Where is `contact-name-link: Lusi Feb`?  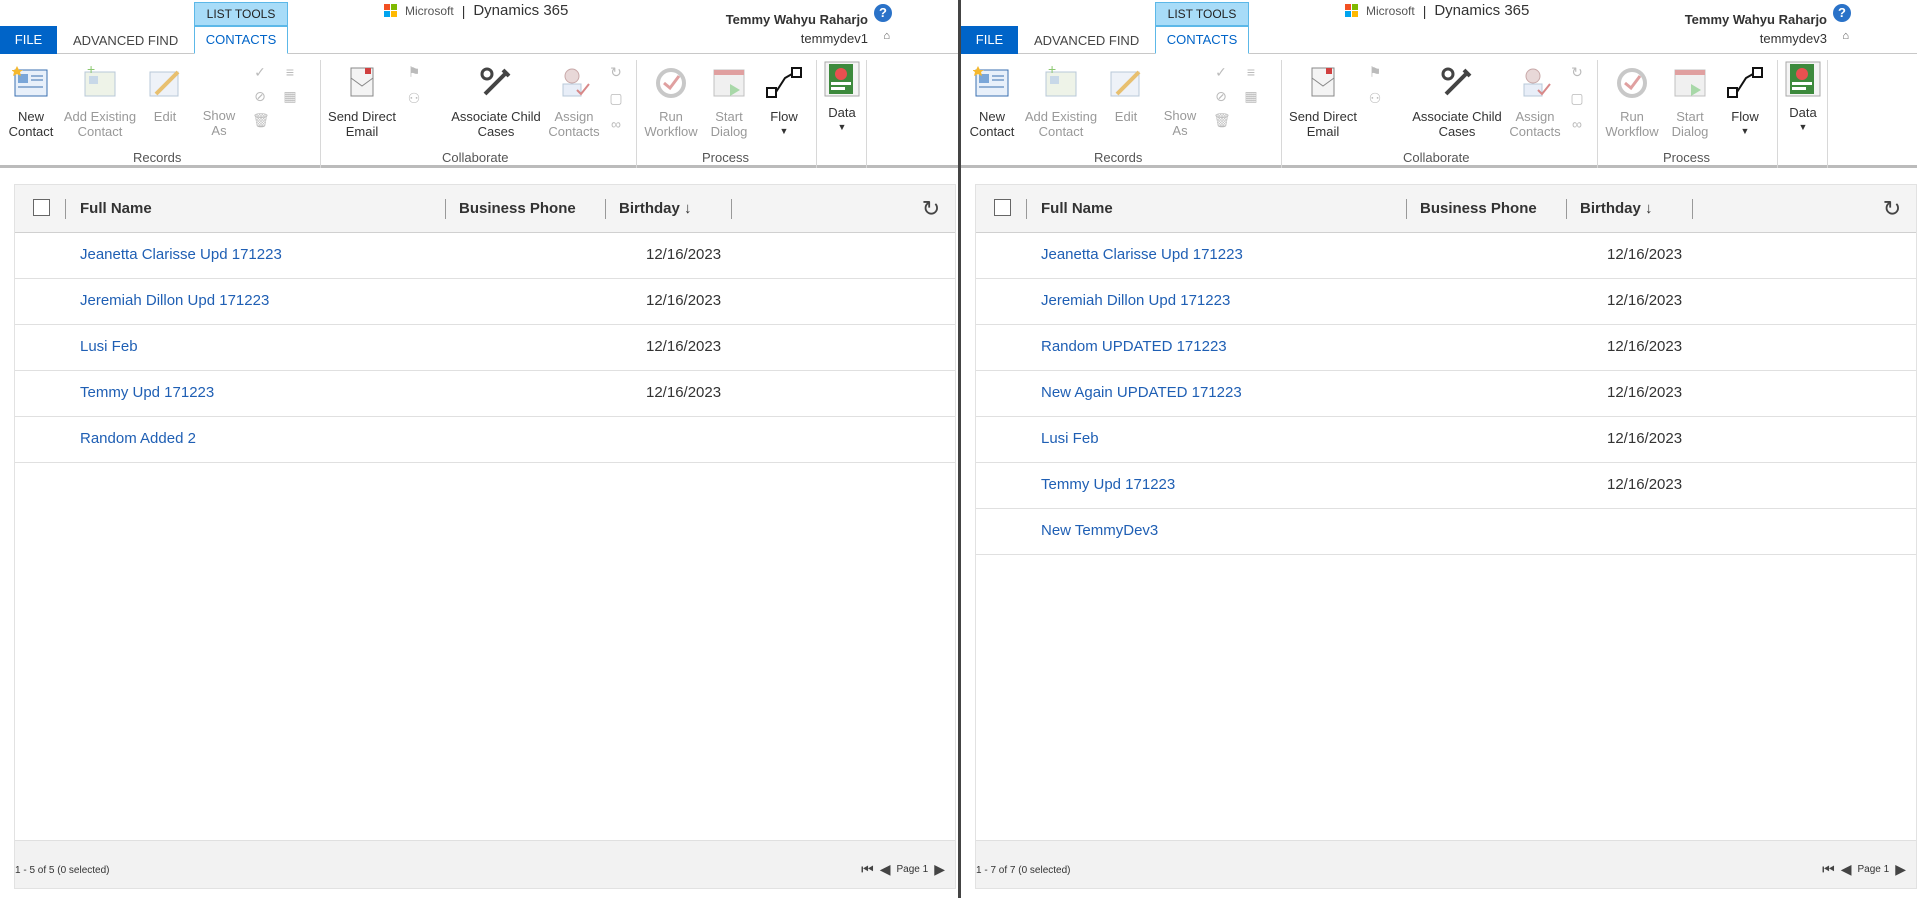 contact-name-link: Lusi Feb is located at coordinates (1070, 438).